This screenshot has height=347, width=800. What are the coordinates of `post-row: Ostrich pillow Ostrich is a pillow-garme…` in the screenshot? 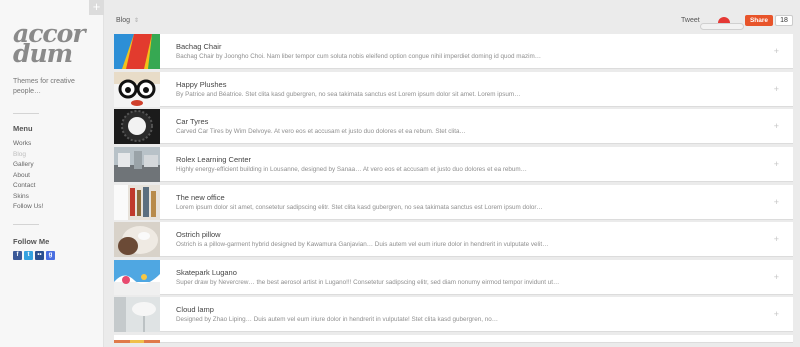 It's located at (453, 240).